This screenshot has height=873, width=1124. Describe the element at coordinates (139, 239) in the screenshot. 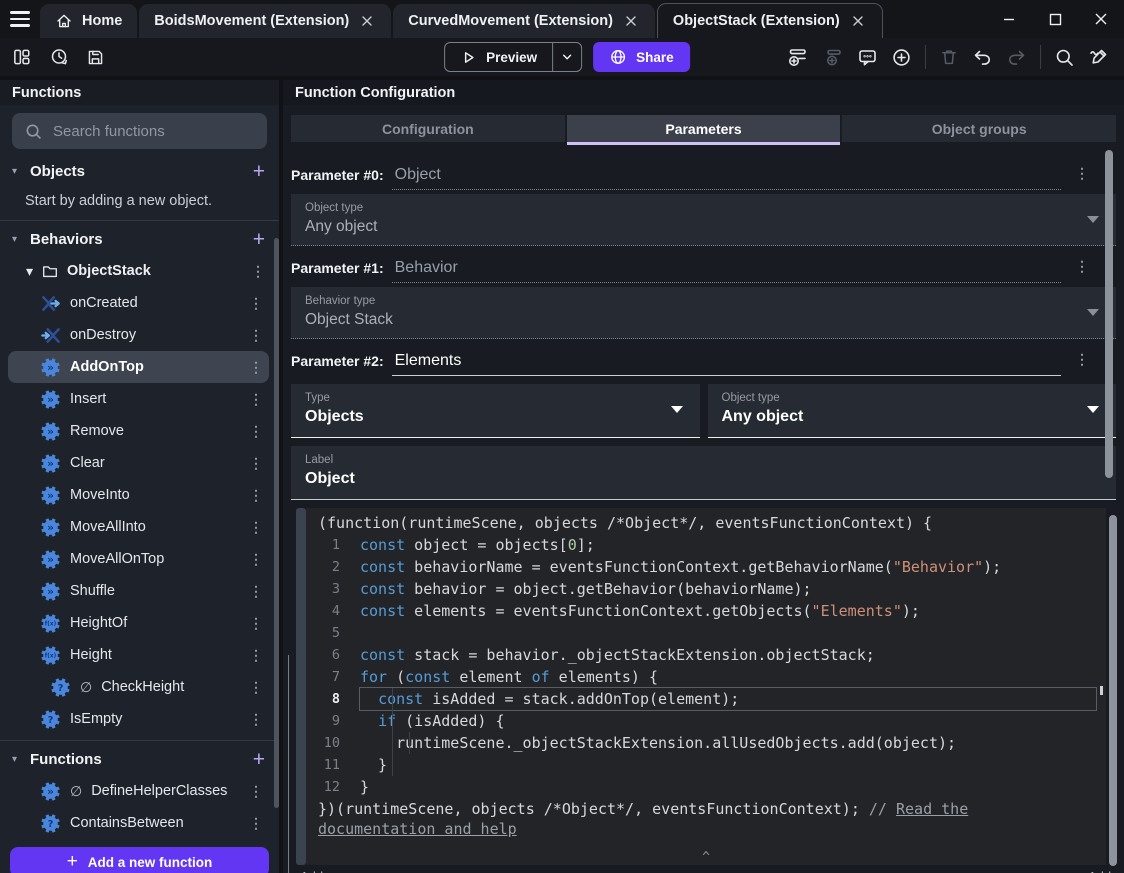

I see `section-behaviors: ▾ Behaviors +` at that location.